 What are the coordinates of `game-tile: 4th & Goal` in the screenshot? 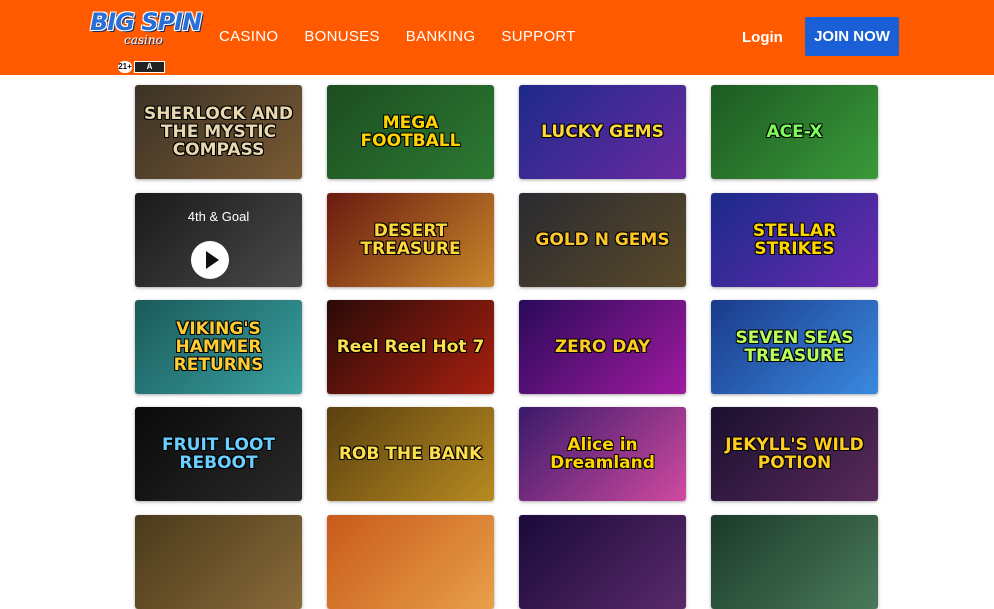 It's located at (218, 240).